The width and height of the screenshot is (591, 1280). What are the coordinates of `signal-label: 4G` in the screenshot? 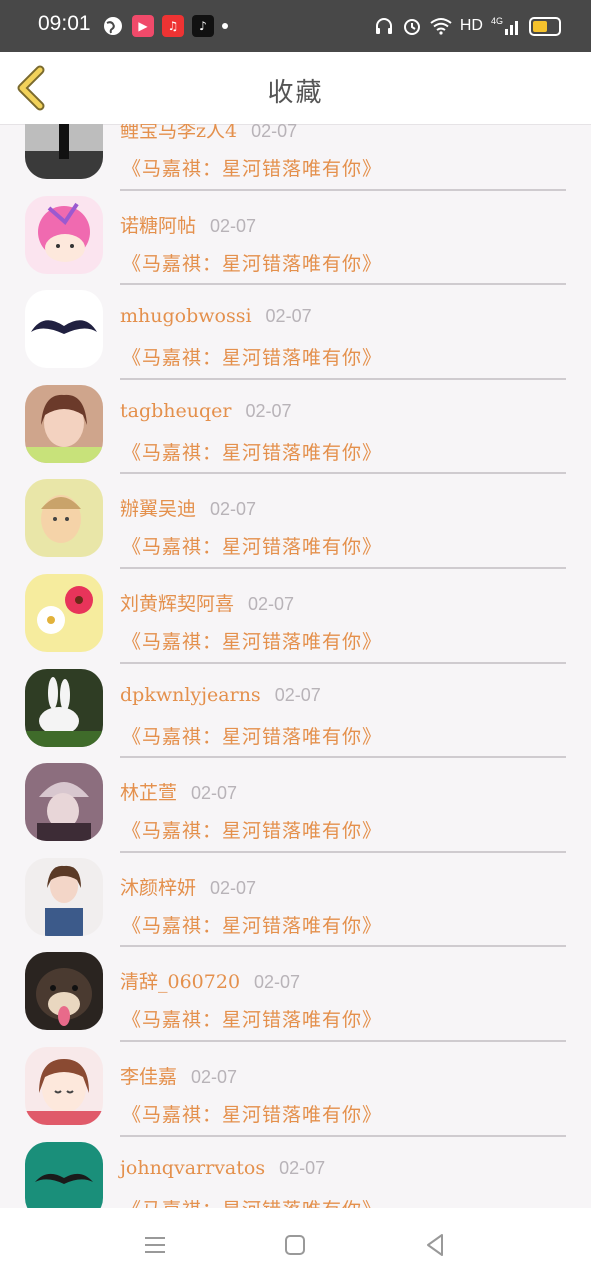 It's located at (496, 21).